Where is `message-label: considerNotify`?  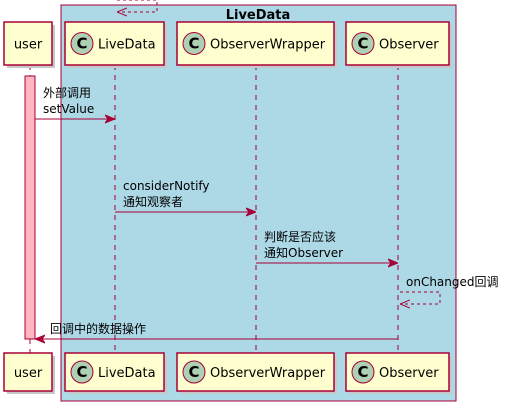
message-label: considerNotify is located at coordinates (166, 186).